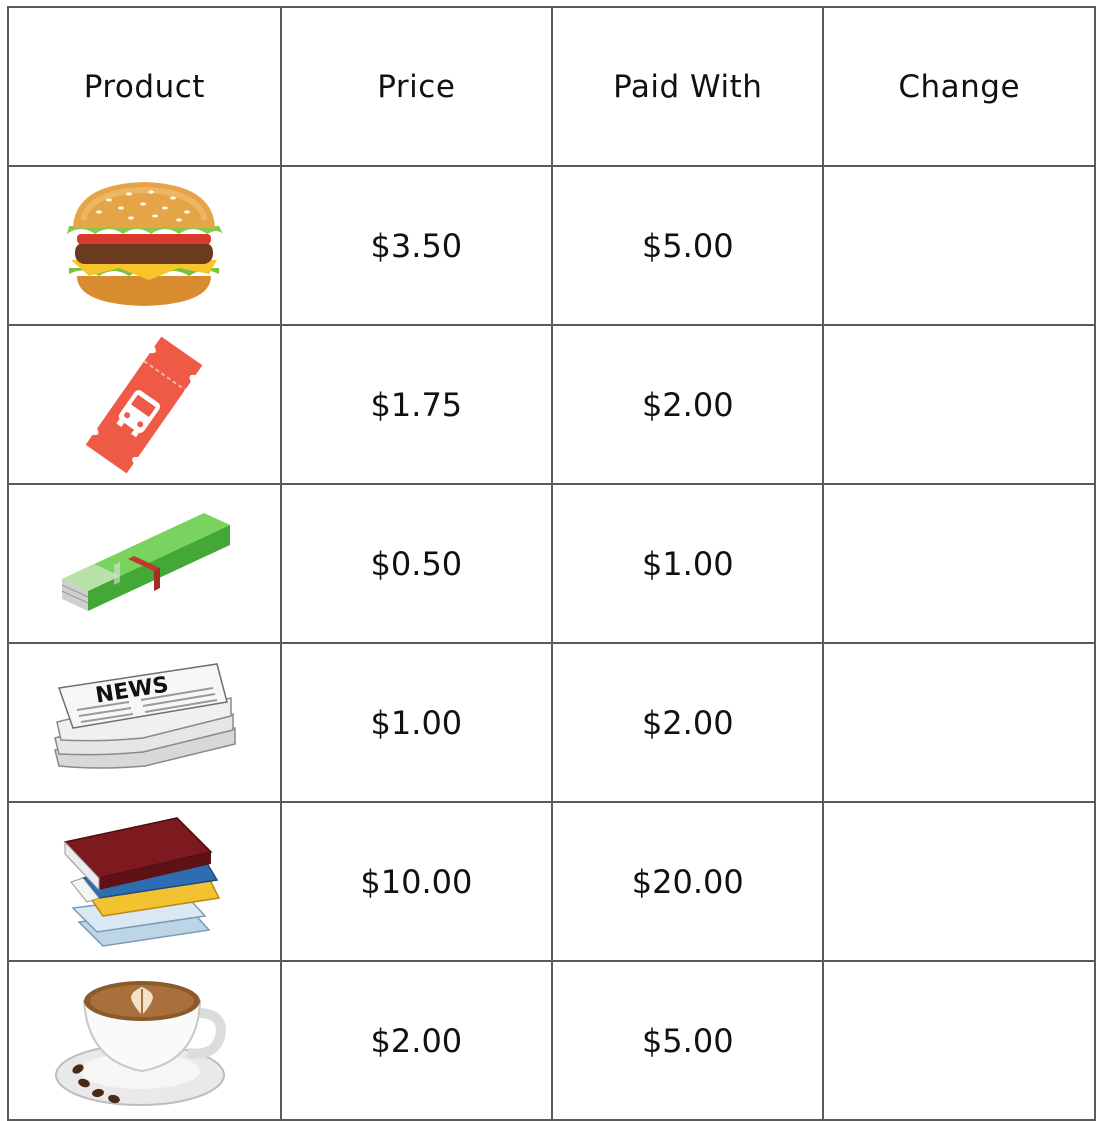 Image resolution: width=1096 pixels, height=1121 pixels. I want to click on newspaper-icon: NEWS, so click(145, 715).